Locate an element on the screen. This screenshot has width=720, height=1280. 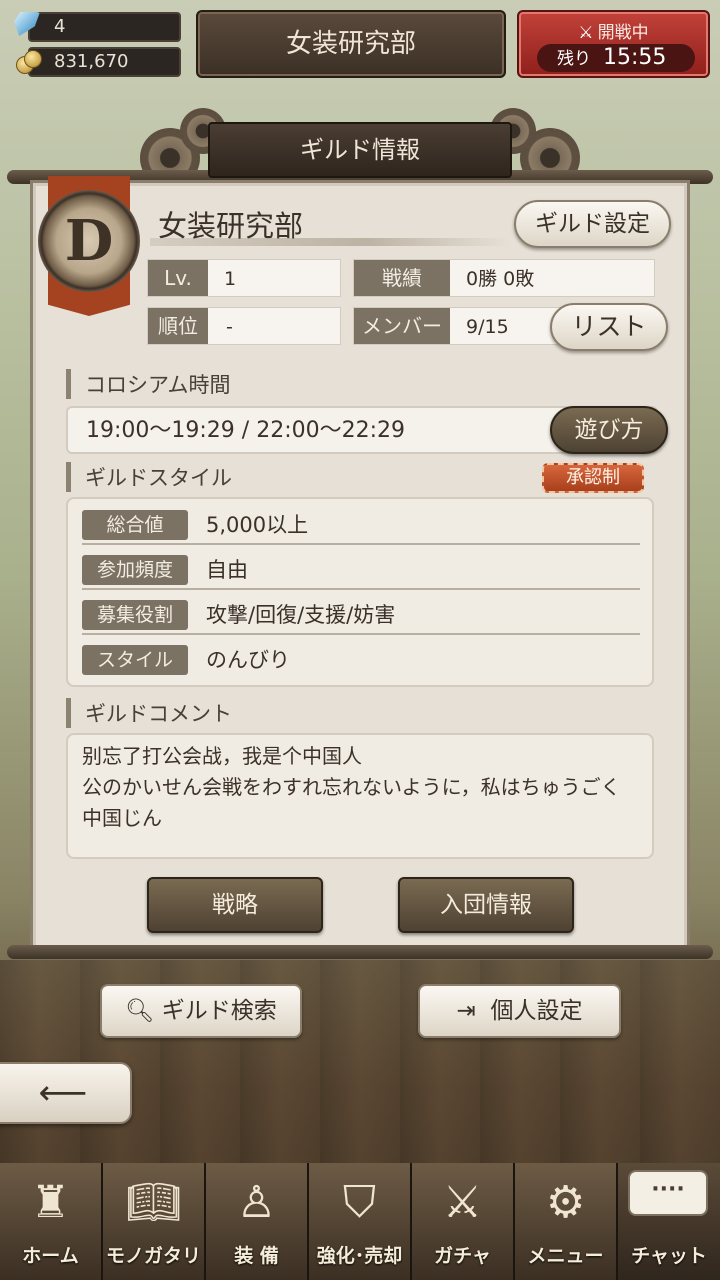
style-row: スタイル のんびり is located at coordinates (361, 658).